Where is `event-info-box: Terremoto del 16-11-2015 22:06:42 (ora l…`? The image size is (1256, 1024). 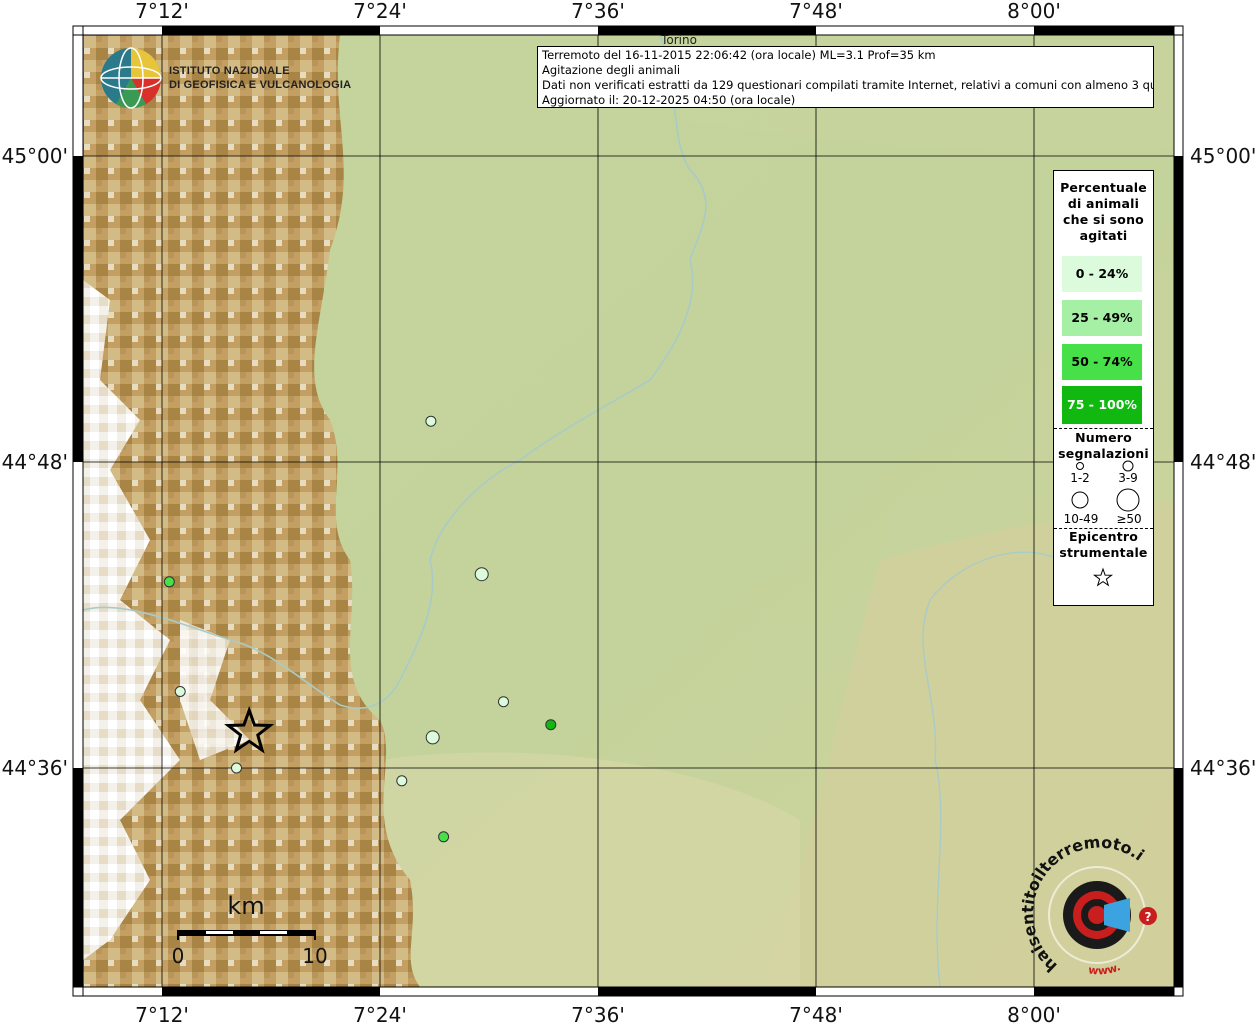
event-info-box: Terremoto del 16-11-2015 22:06:42 (ora l… is located at coordinates (845, 77).